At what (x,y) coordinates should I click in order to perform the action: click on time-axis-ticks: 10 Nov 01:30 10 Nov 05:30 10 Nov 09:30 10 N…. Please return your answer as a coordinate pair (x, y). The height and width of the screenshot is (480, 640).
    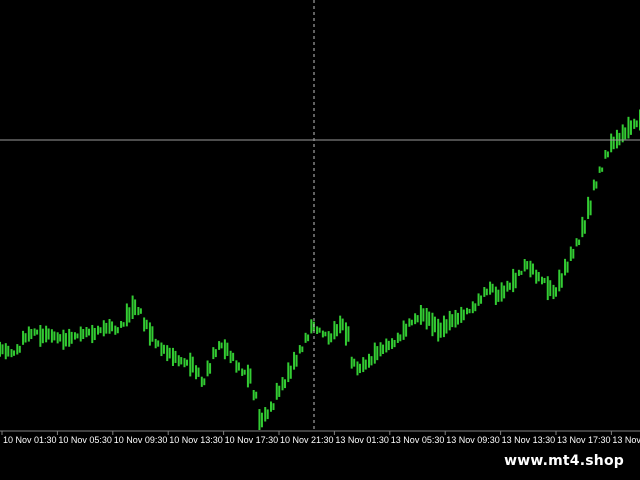
    Looking at the image, I should click on (320, 438).